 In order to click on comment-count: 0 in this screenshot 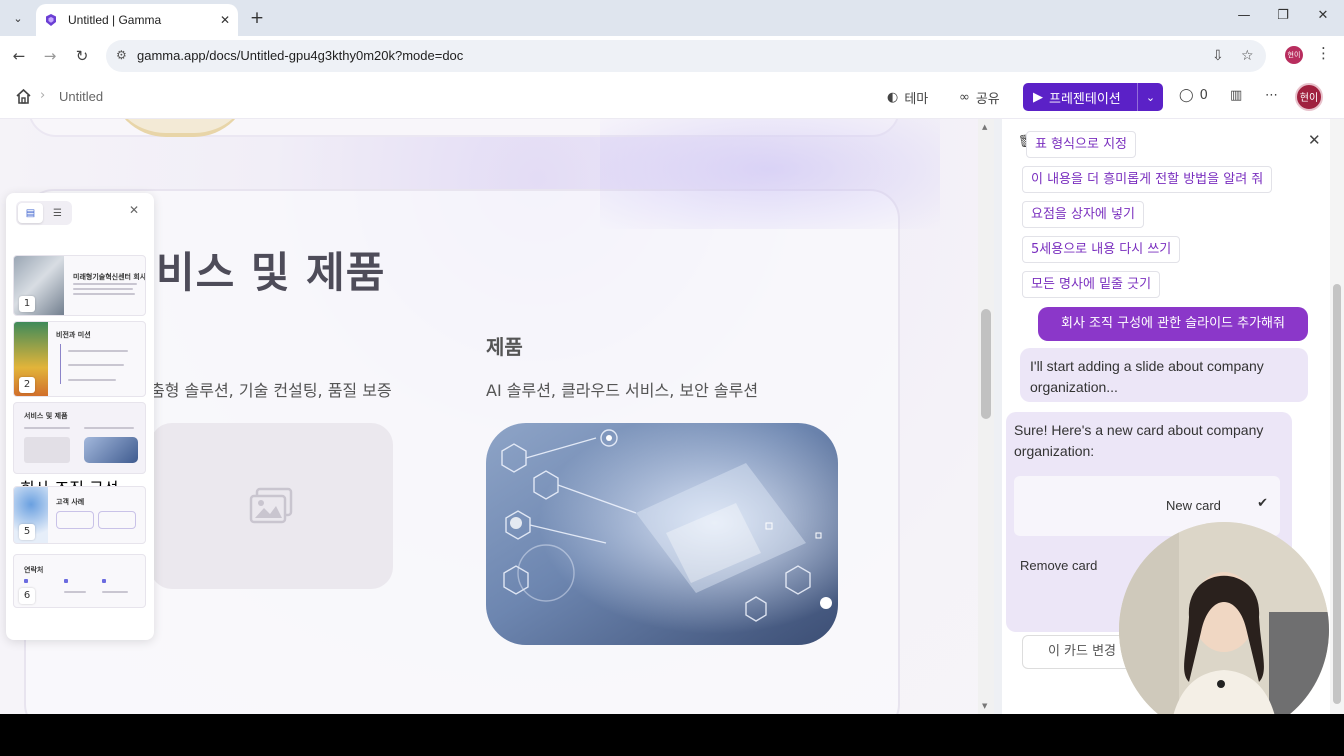, I will do `click(1203, 95)`.